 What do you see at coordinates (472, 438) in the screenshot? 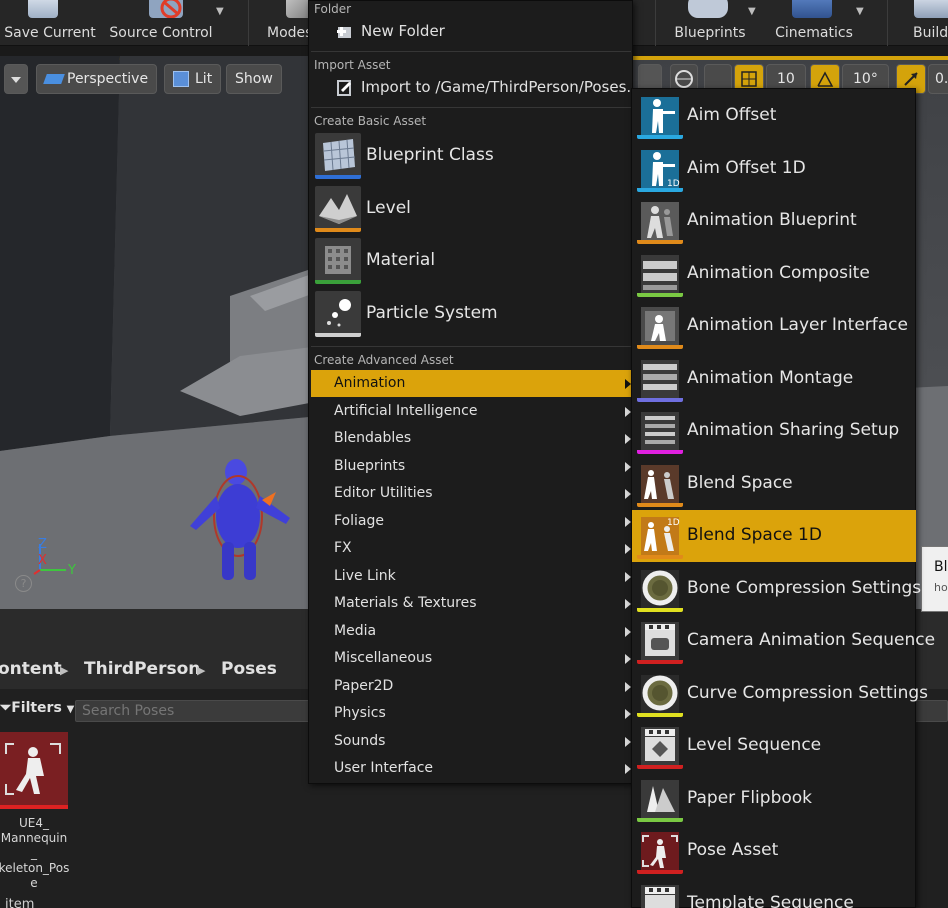
I see `category-item-blendables: Blendables` at bounding box center [472, 438].